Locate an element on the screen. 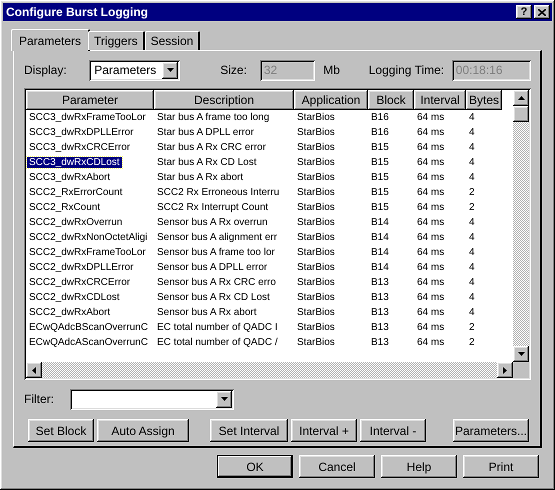 The height and width of the screenshot is (490, 555). table-cell: SCC3_dwRxAbort is located at coordinates (69, 177).